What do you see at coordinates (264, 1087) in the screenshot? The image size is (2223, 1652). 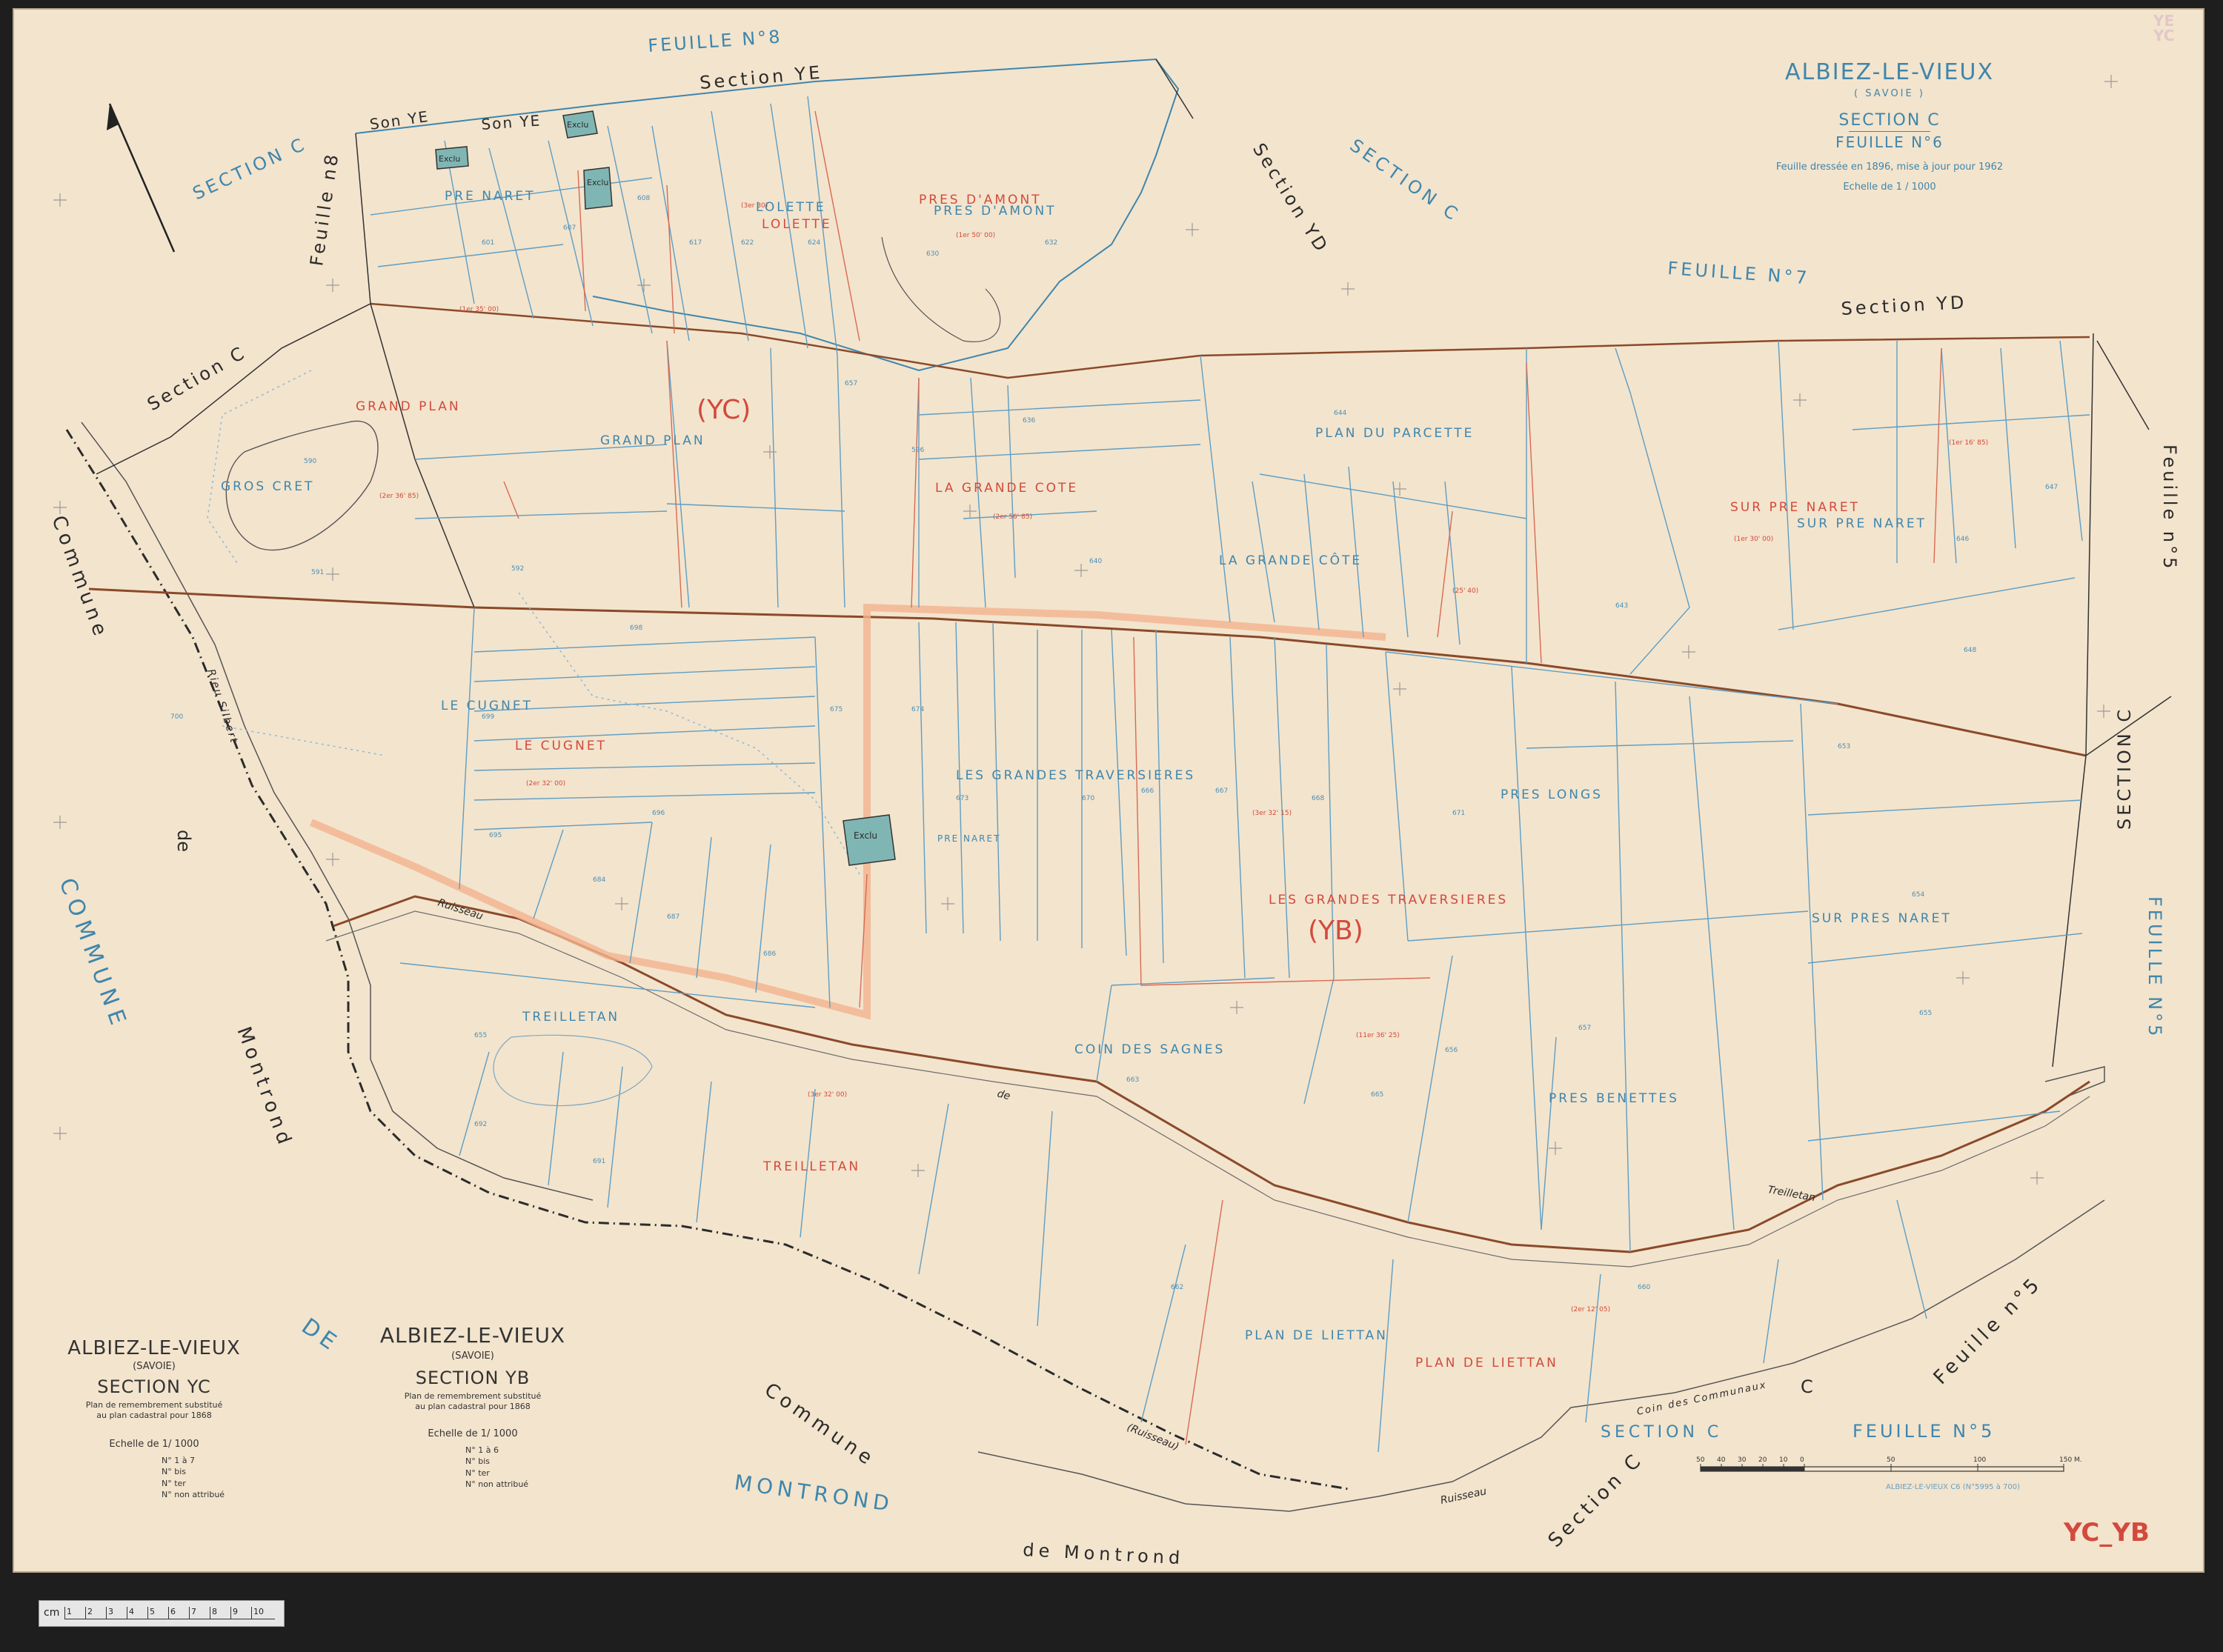 I see `montrond-left: Montrond` at bounding box center [264, 1087].